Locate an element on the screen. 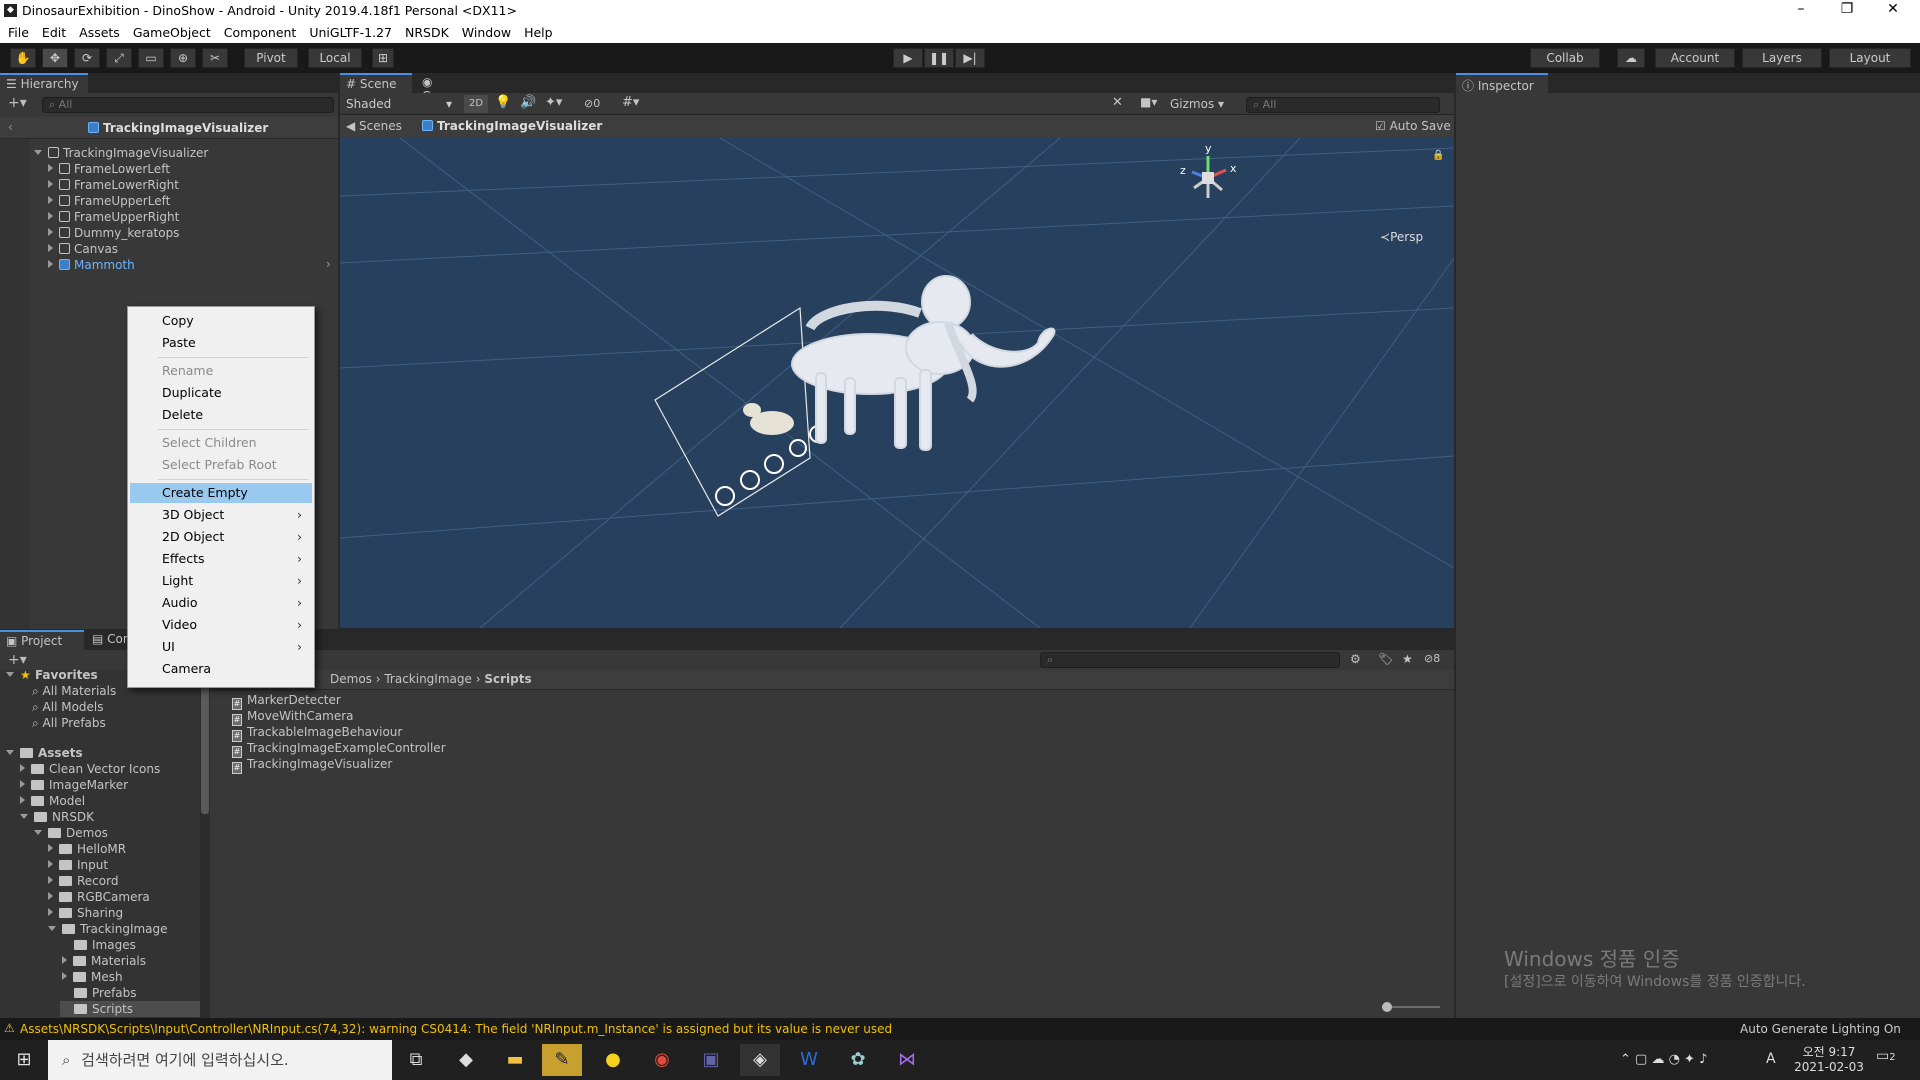 The image size is (1920, 1080). kakaotalk-icon: ● is located at coordinates (613, 1060).